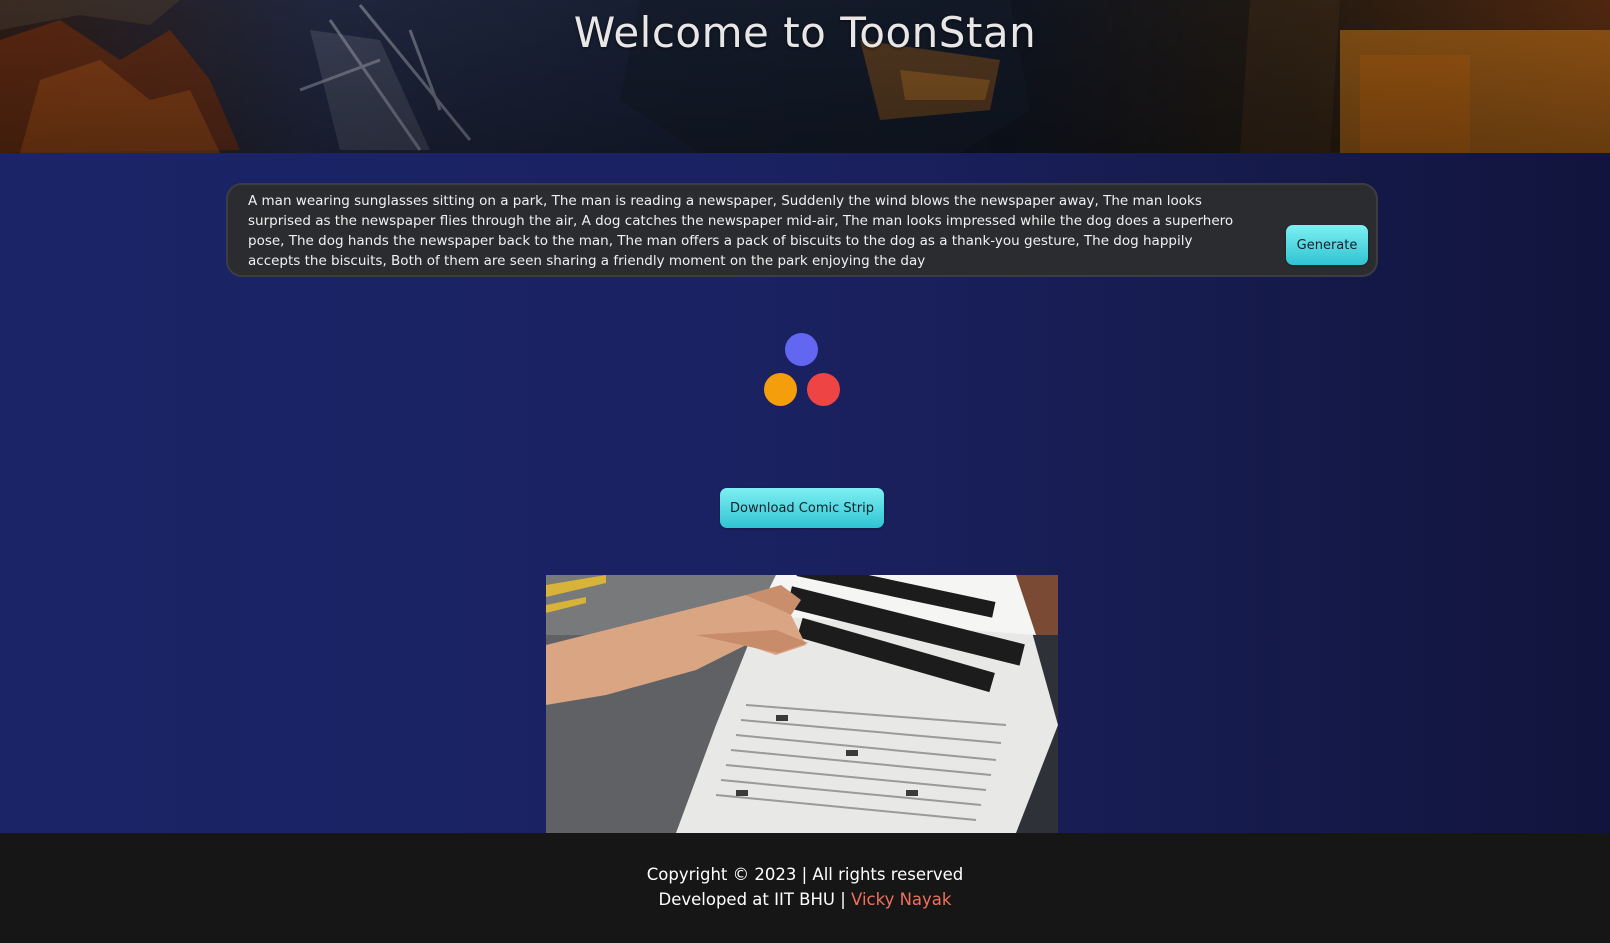 Image resolution: width=1610 pixels, height=943 pixels. Describe the element at coordinates (780, 389) in the screenshot. I see `loader-dot-orange` at that location.